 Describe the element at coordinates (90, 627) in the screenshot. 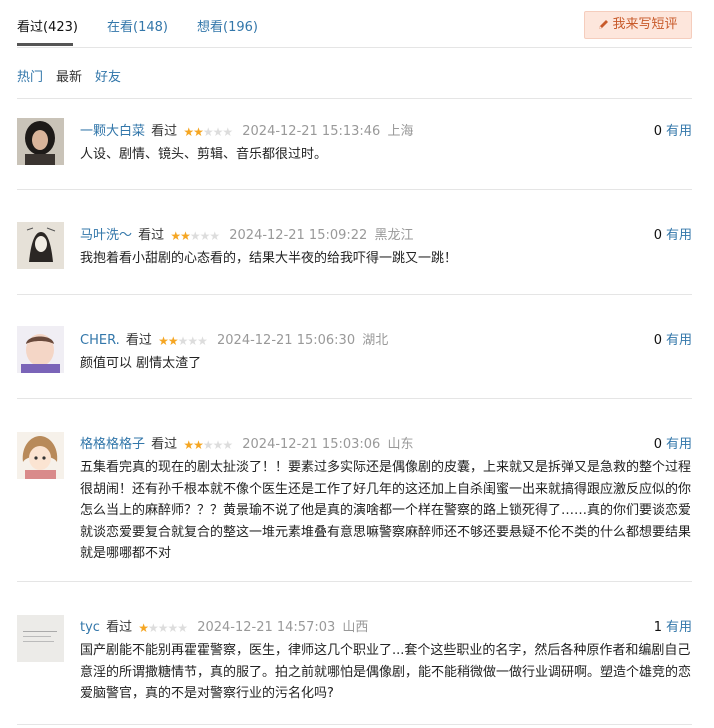

I see `username-link: tyc` at that location.